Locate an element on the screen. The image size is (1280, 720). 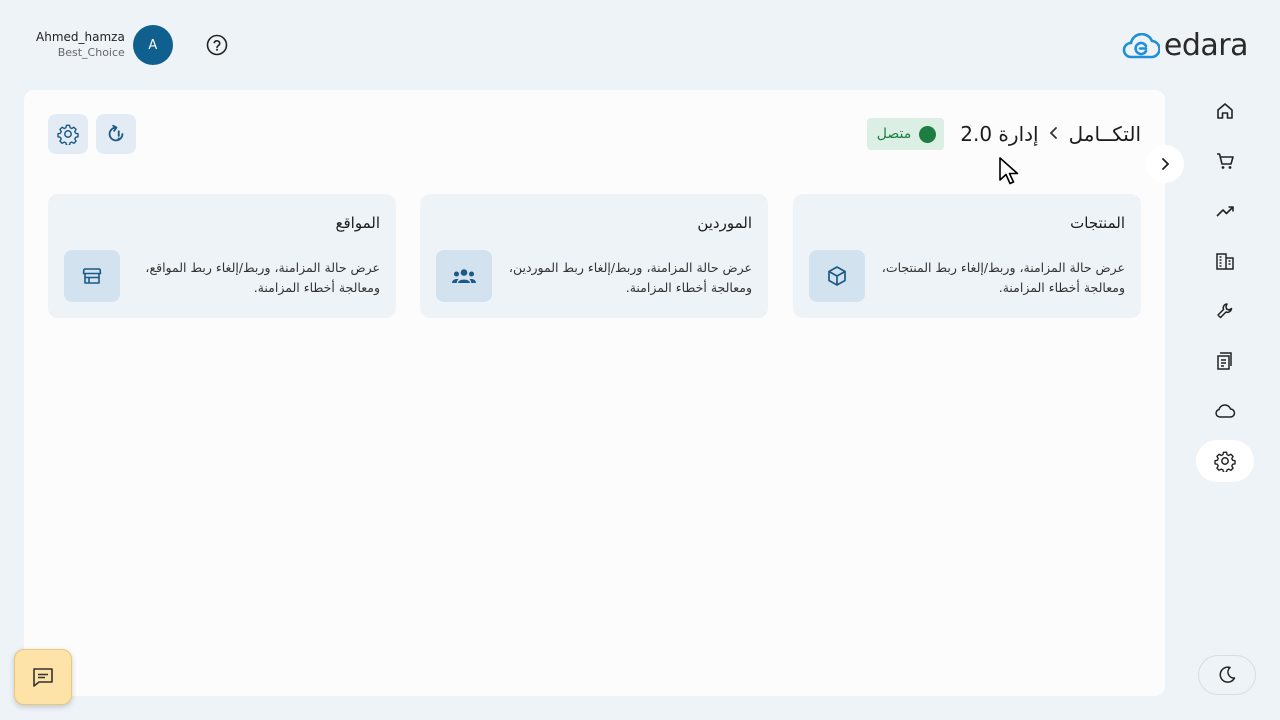
nav-reports is located at coordinates (1225, 211).